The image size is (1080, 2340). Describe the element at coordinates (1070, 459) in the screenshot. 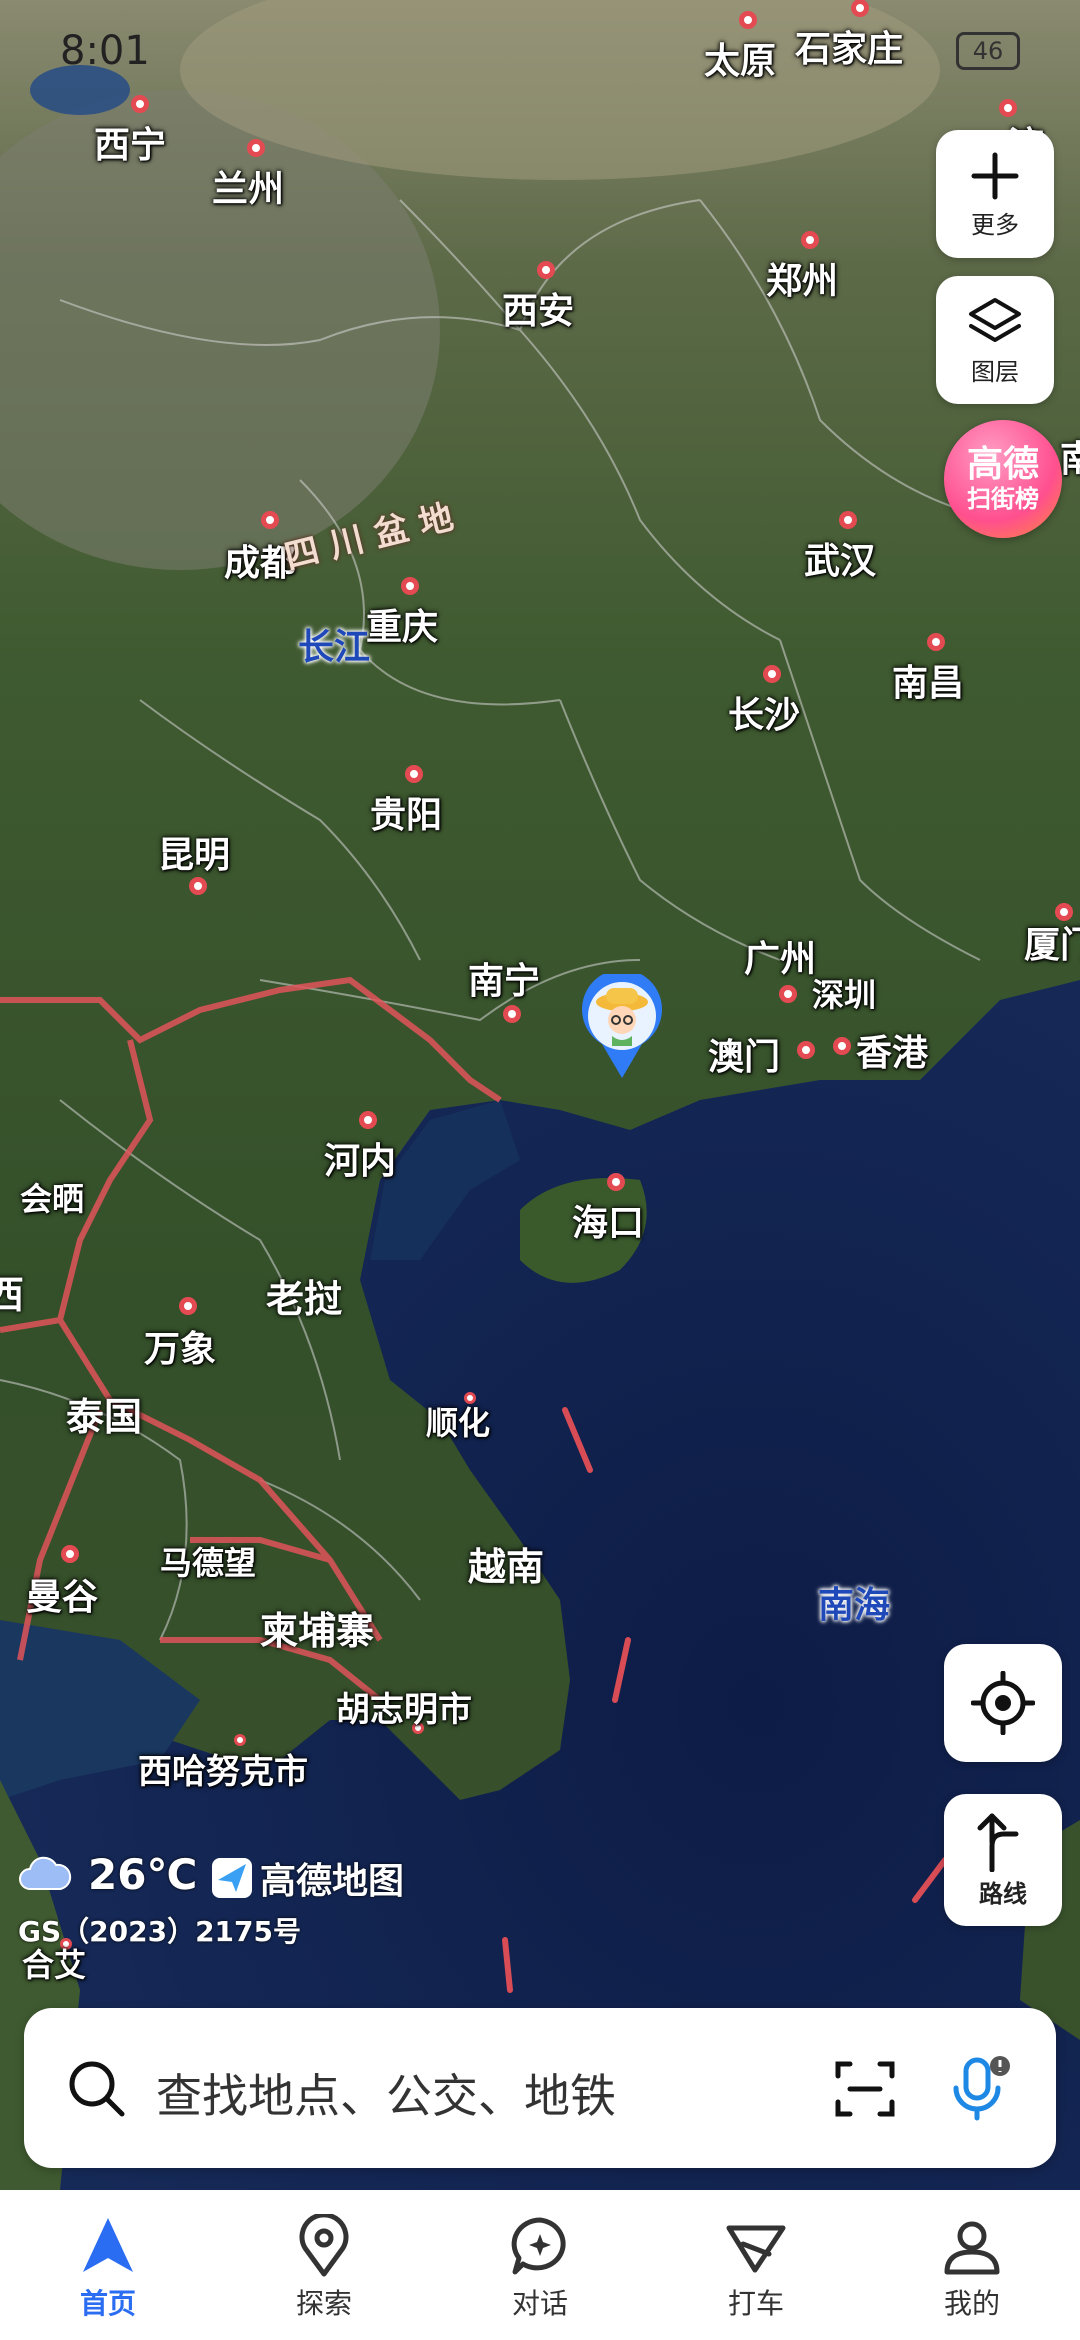

I see `city-partial-nanjing: 南` at that location.